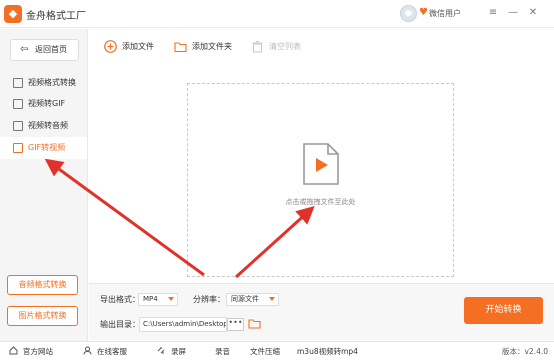 The width and height of the screenshot is (554, 360). I want to click on back-home-button: ⇦ 返回首页, so click(44, 50).